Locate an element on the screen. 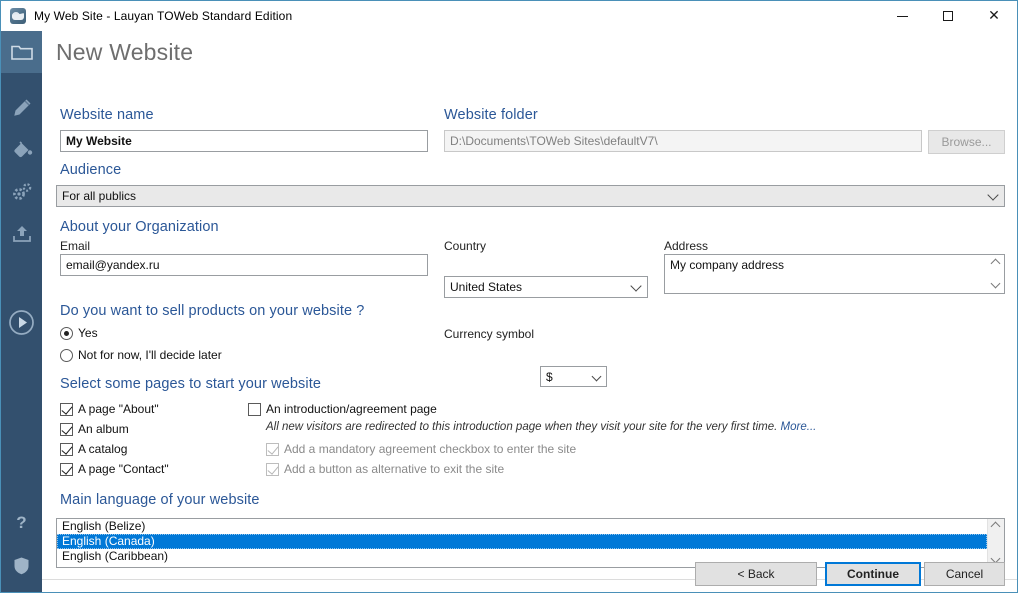 This screenshot has width=1018, height=593. page-option-introduction-label: An introduction/agreement page is located at coordinates (351, 409).